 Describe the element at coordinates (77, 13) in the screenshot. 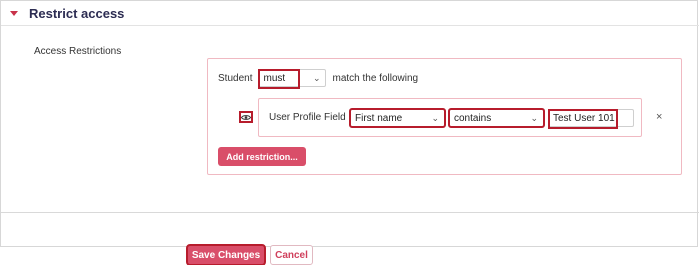

I see `section-title: Restrict access` at that location.